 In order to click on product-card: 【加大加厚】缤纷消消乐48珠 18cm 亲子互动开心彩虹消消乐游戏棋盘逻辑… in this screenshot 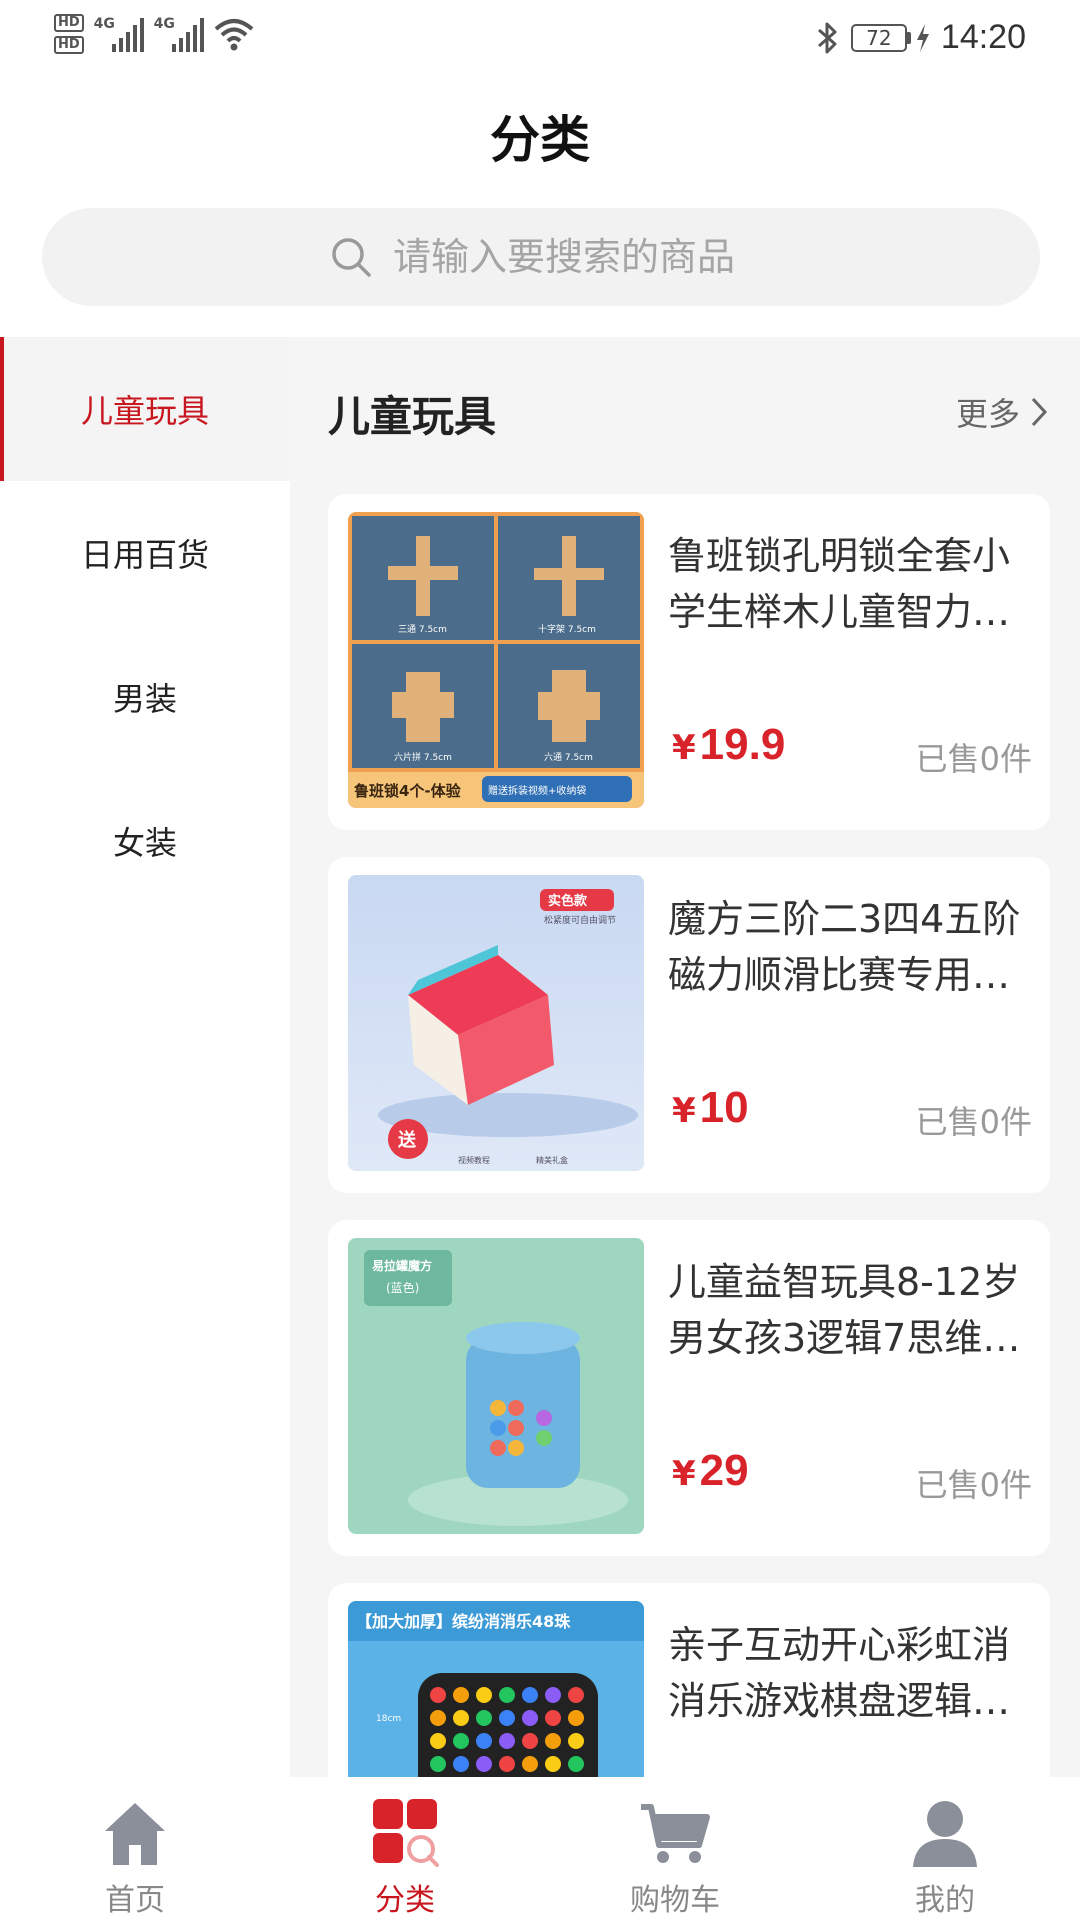, I will do `click(689, 1680)`.